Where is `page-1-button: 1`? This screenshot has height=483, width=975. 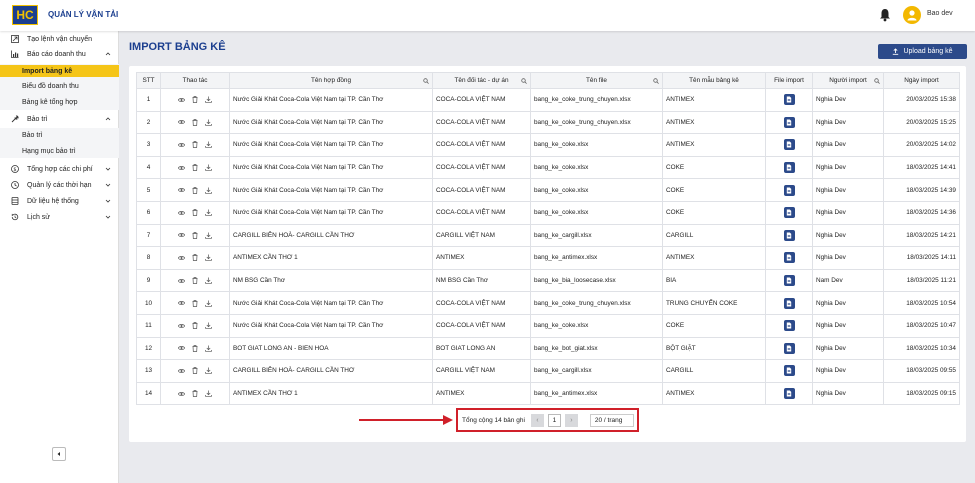
page-1-button: 1 is located at coordinates (554, 420).